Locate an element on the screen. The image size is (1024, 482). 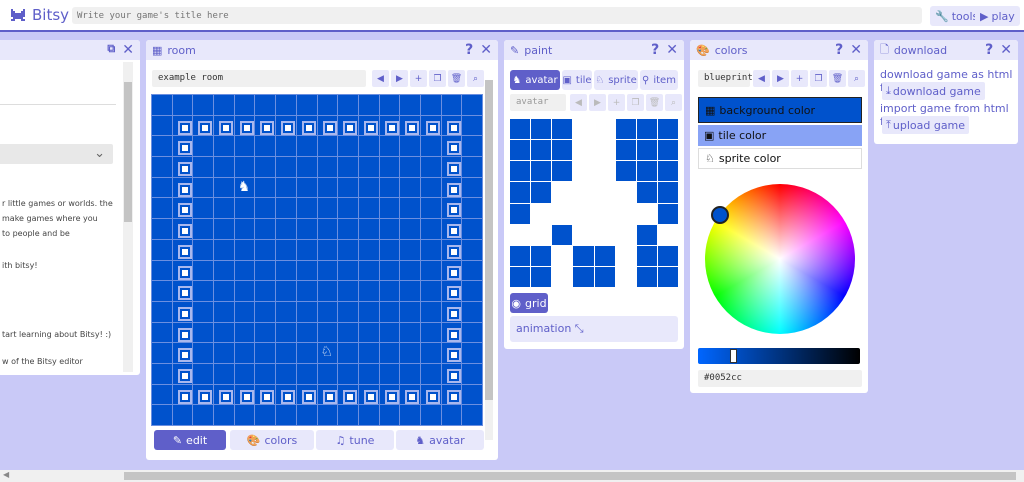
palette-name-input: blueprint is located at coordinates (725, 78).